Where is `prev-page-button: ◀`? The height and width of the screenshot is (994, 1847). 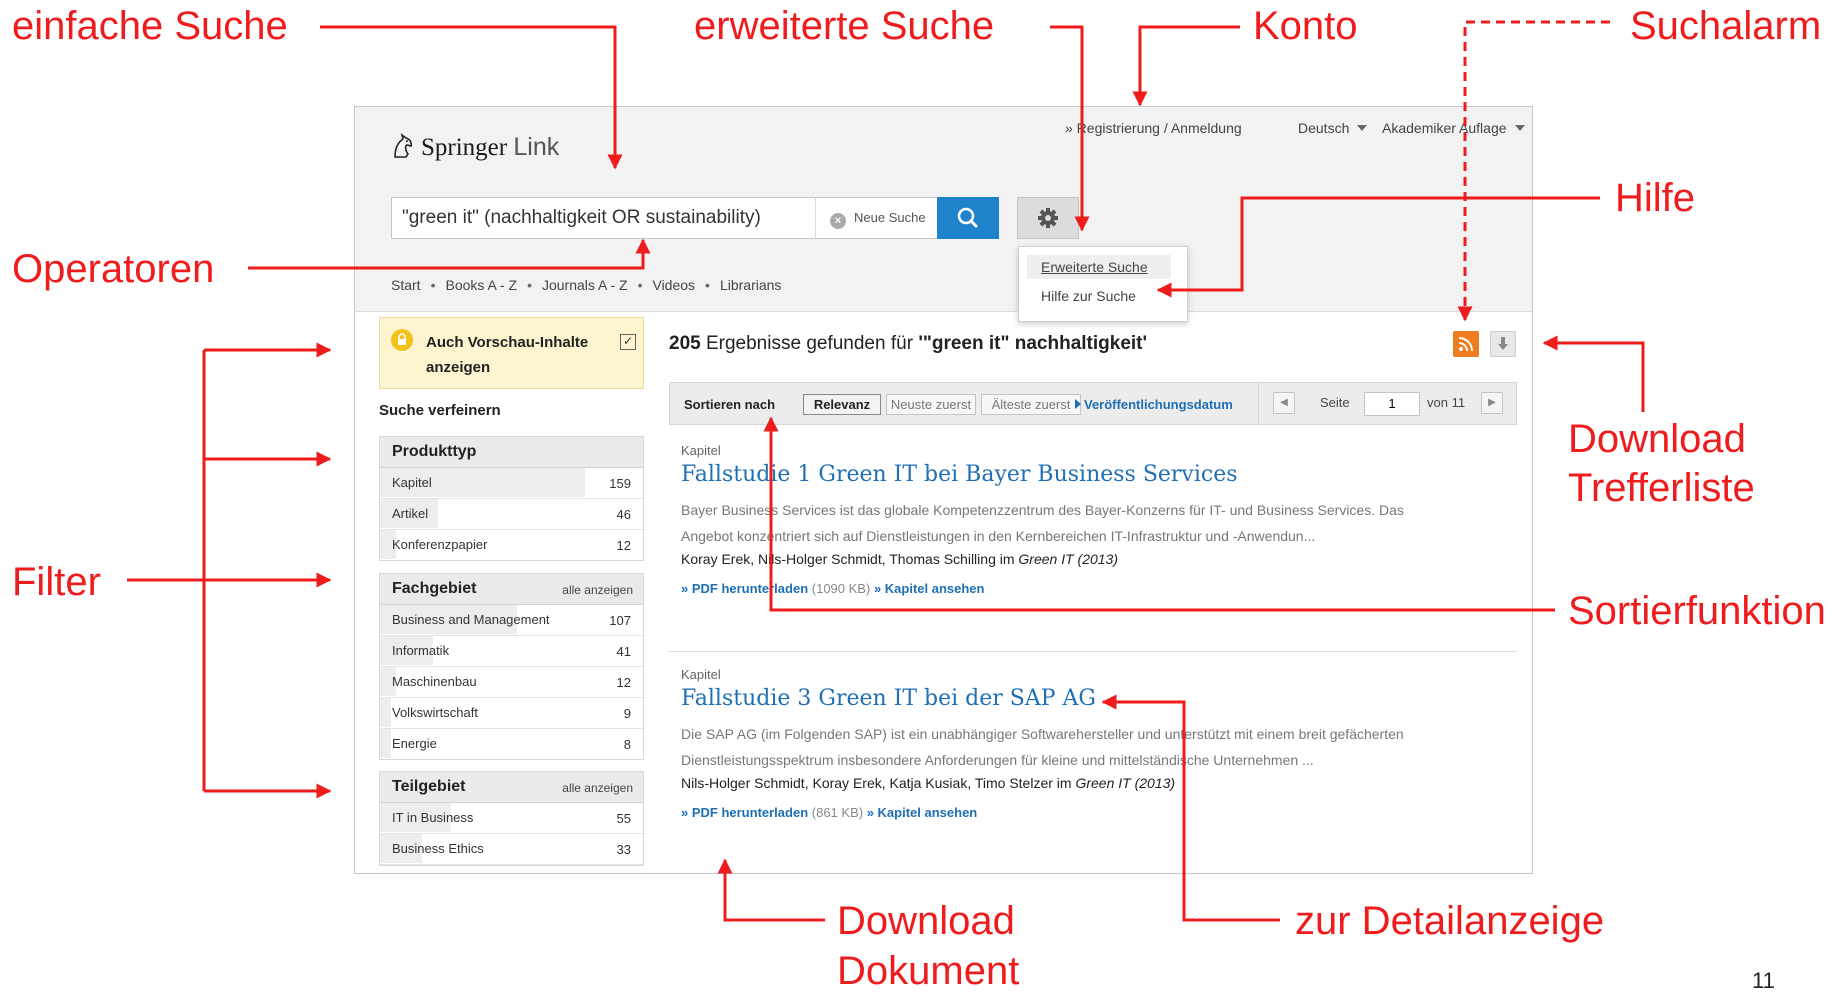 prev-page-button: ◀ is located at coordinates (1284, 403).